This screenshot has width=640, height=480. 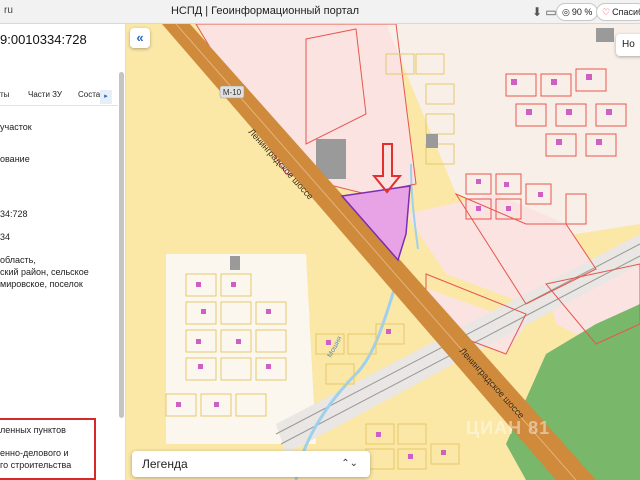 What do you see at coordinates (140, 38) in the screenshot?
I see `double-chevron-left-icon: «` at bounding box center [140, 38].